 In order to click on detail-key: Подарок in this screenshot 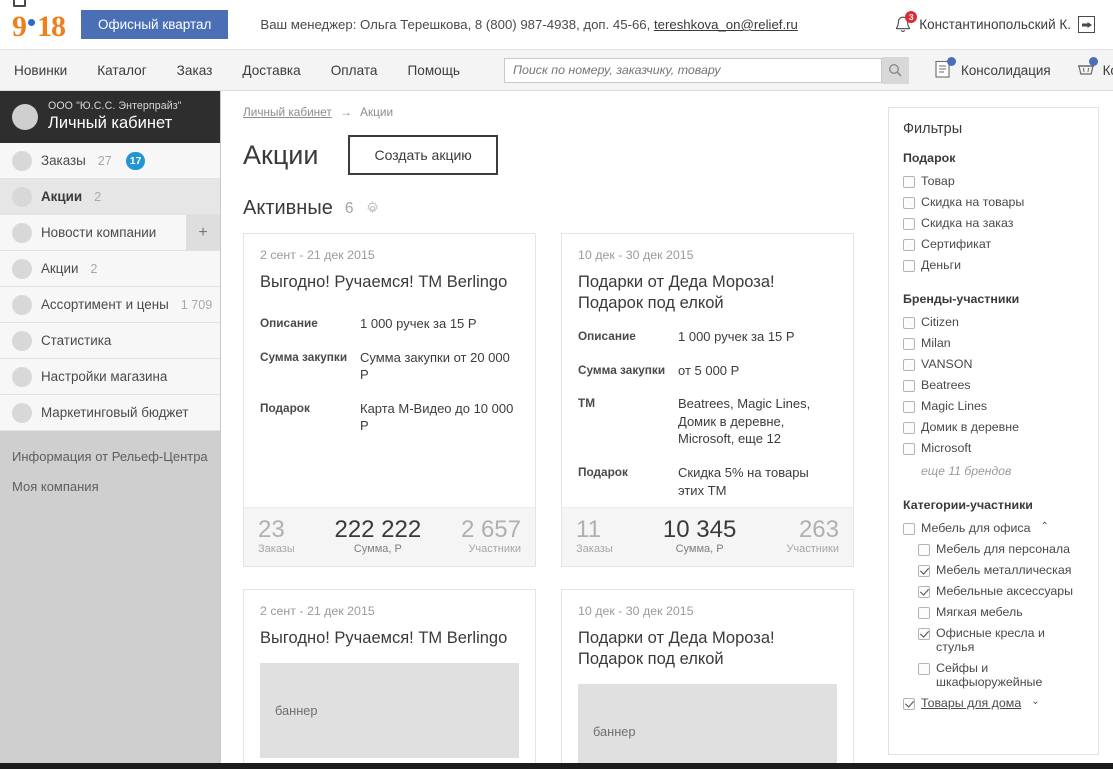, I will do `click(285, 407)`.